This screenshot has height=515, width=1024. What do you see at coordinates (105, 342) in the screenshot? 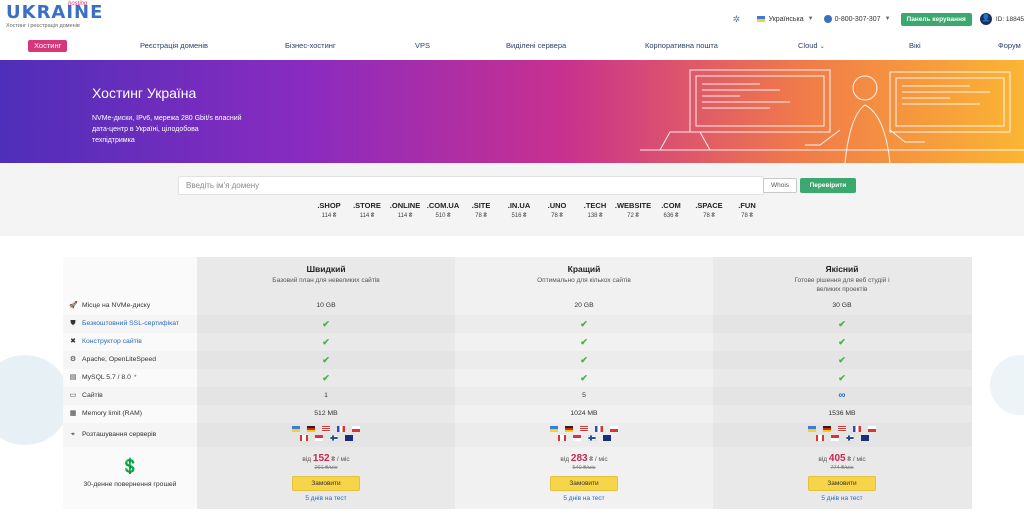
I see `feature-label-link: ✖ Конструктор сайтів` at bounding box center [105, 342].